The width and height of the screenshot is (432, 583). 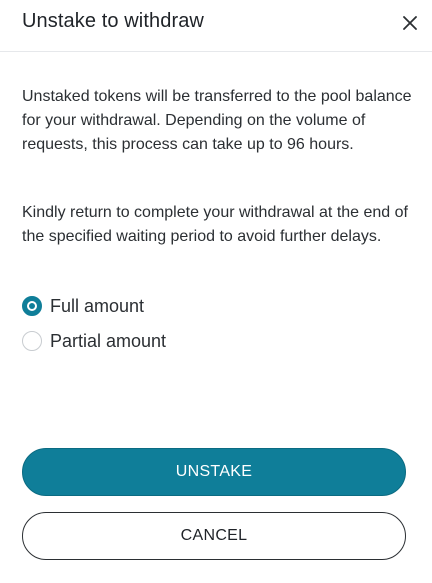 I want to click on close-button, so click(x=410, y=23).